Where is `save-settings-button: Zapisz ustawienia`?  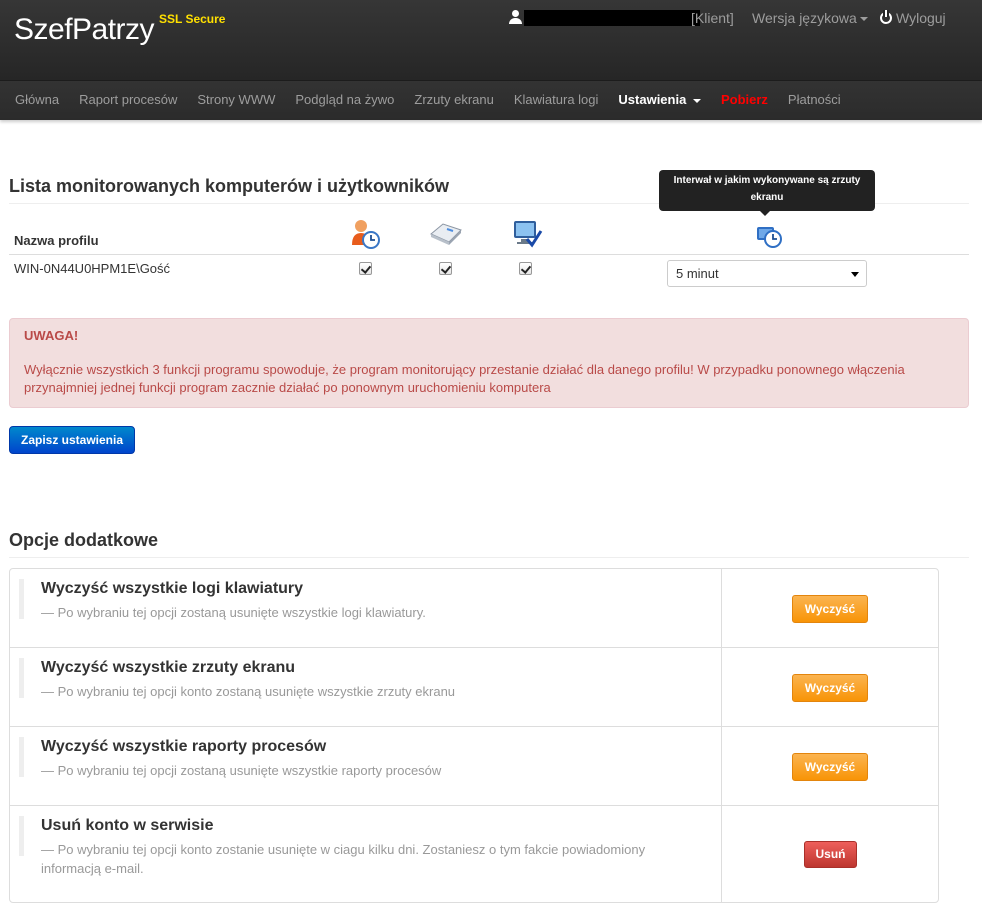
save-settings-button: Zapisz ustawienia is located at coordinates (72, 440).